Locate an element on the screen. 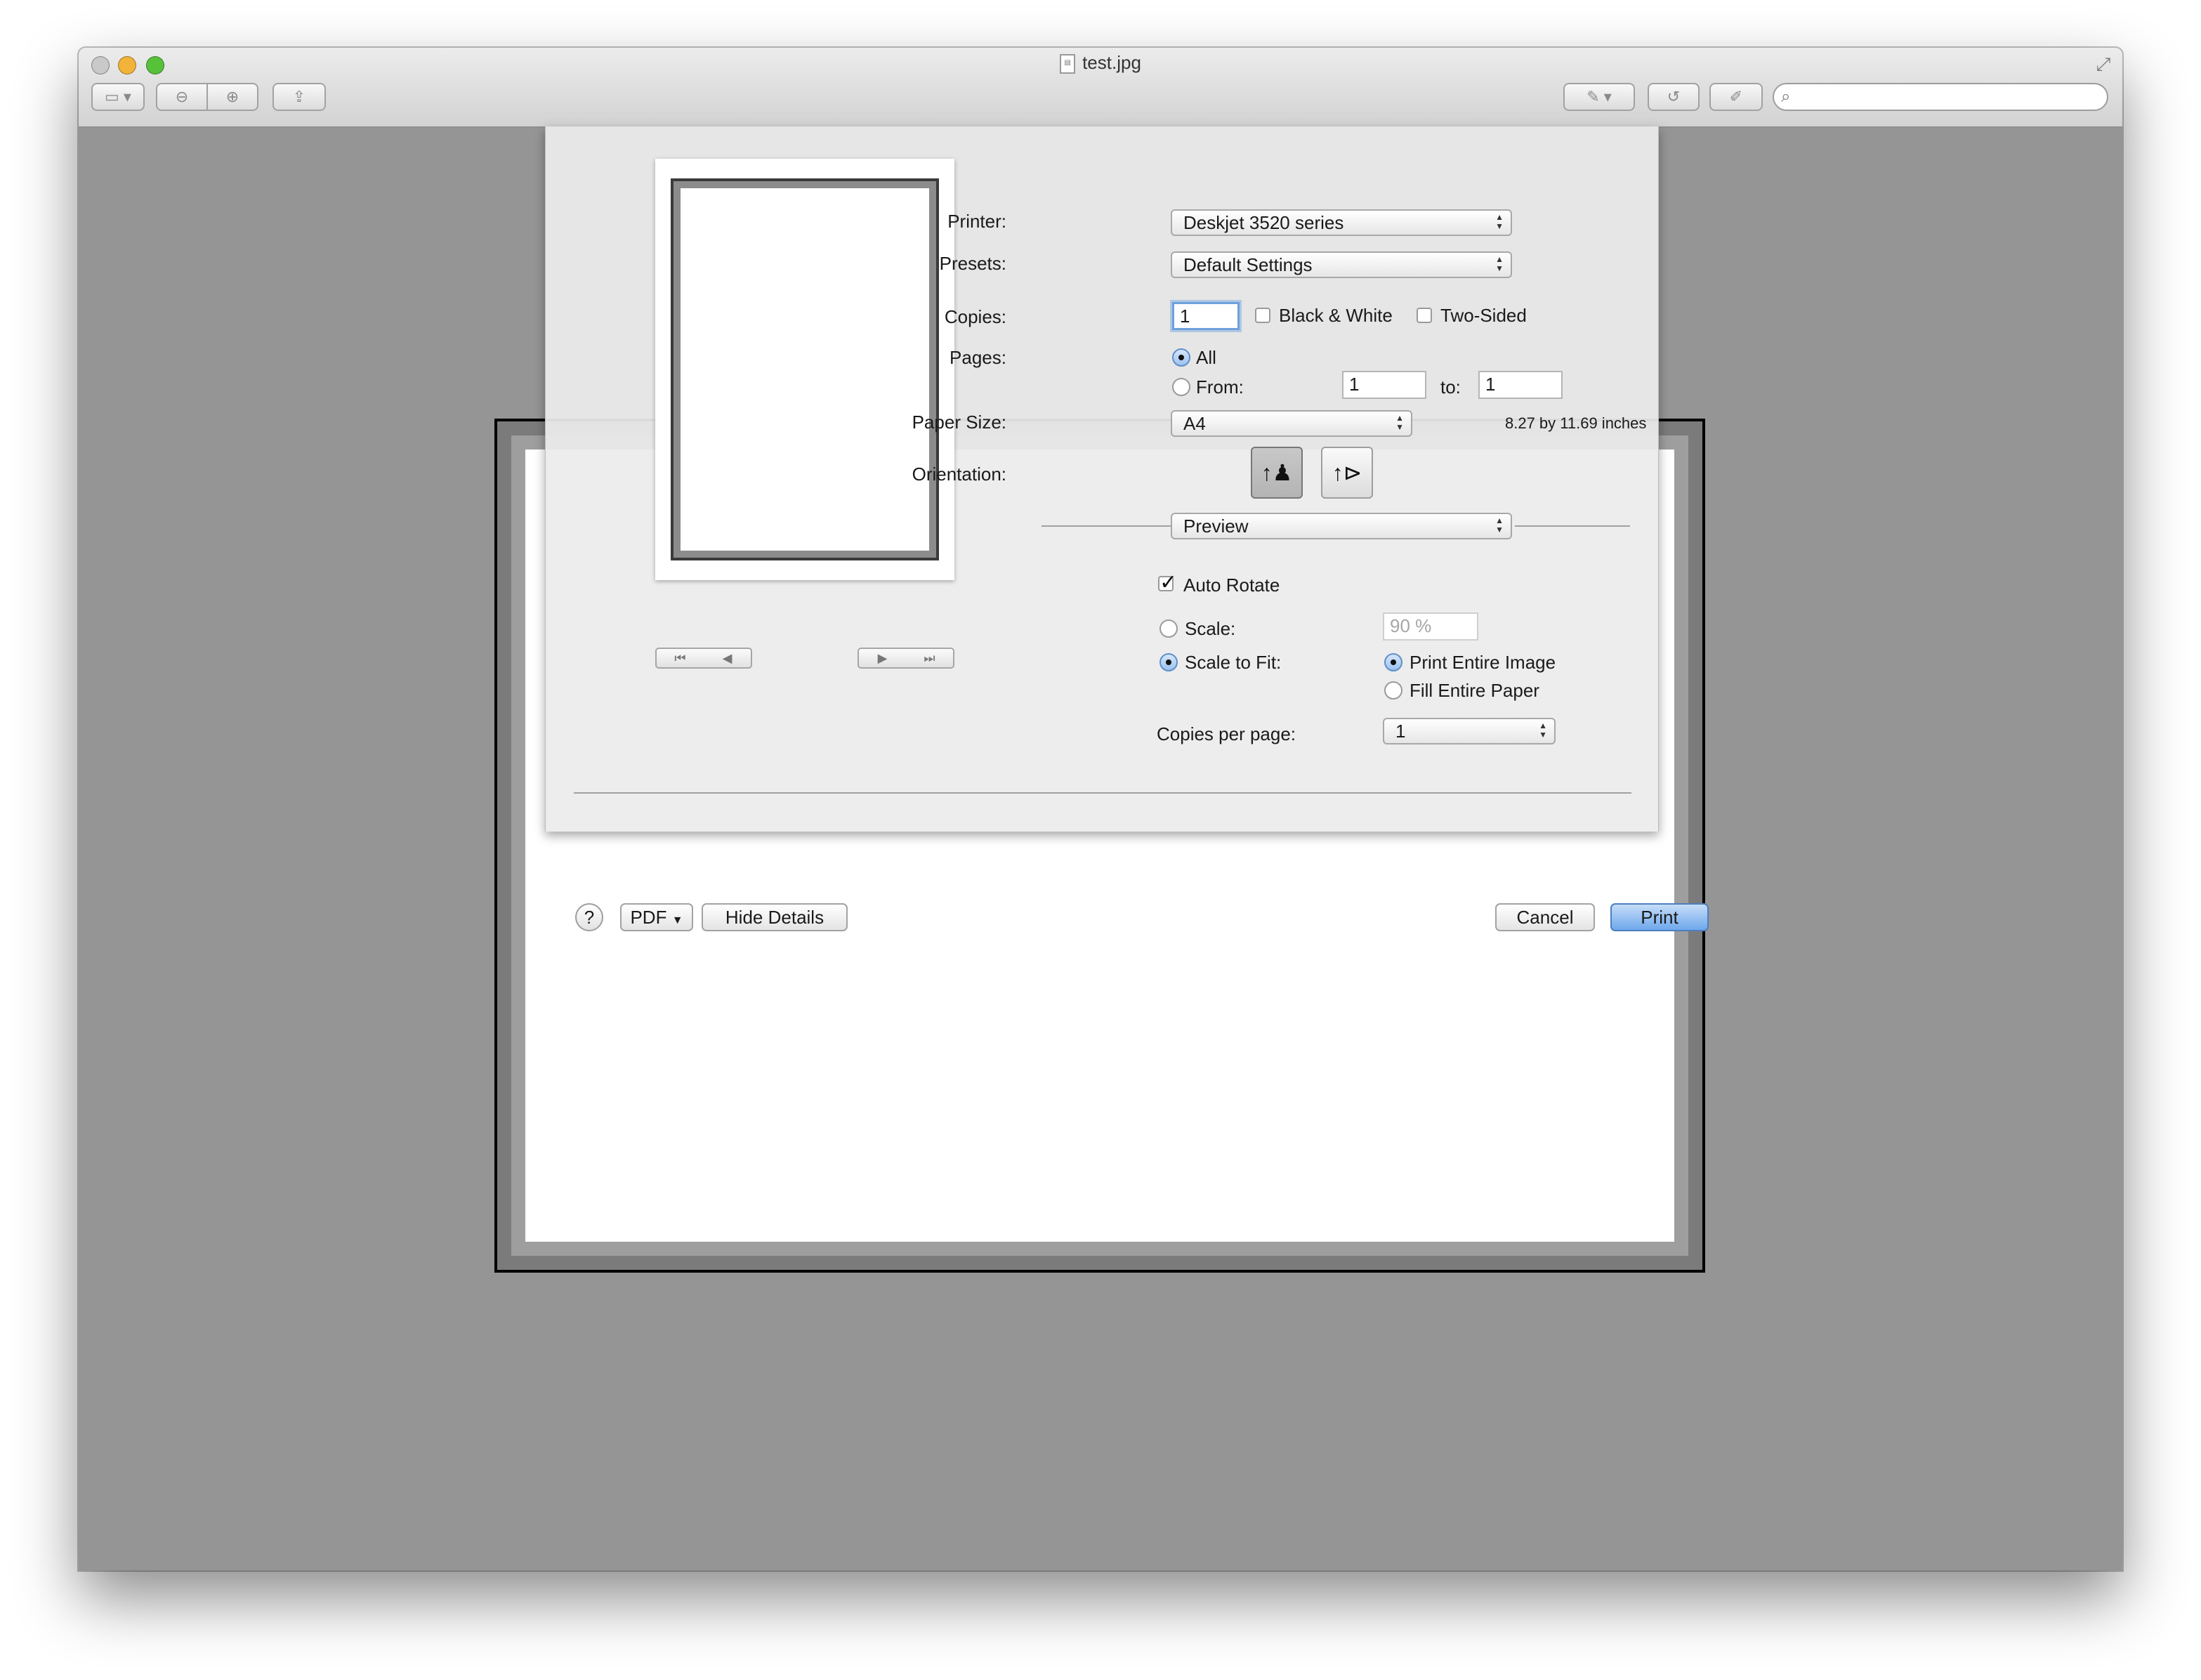 The image size is (2201, 1680). edit-icon: ✐ is located at coordinates (1736, 96).